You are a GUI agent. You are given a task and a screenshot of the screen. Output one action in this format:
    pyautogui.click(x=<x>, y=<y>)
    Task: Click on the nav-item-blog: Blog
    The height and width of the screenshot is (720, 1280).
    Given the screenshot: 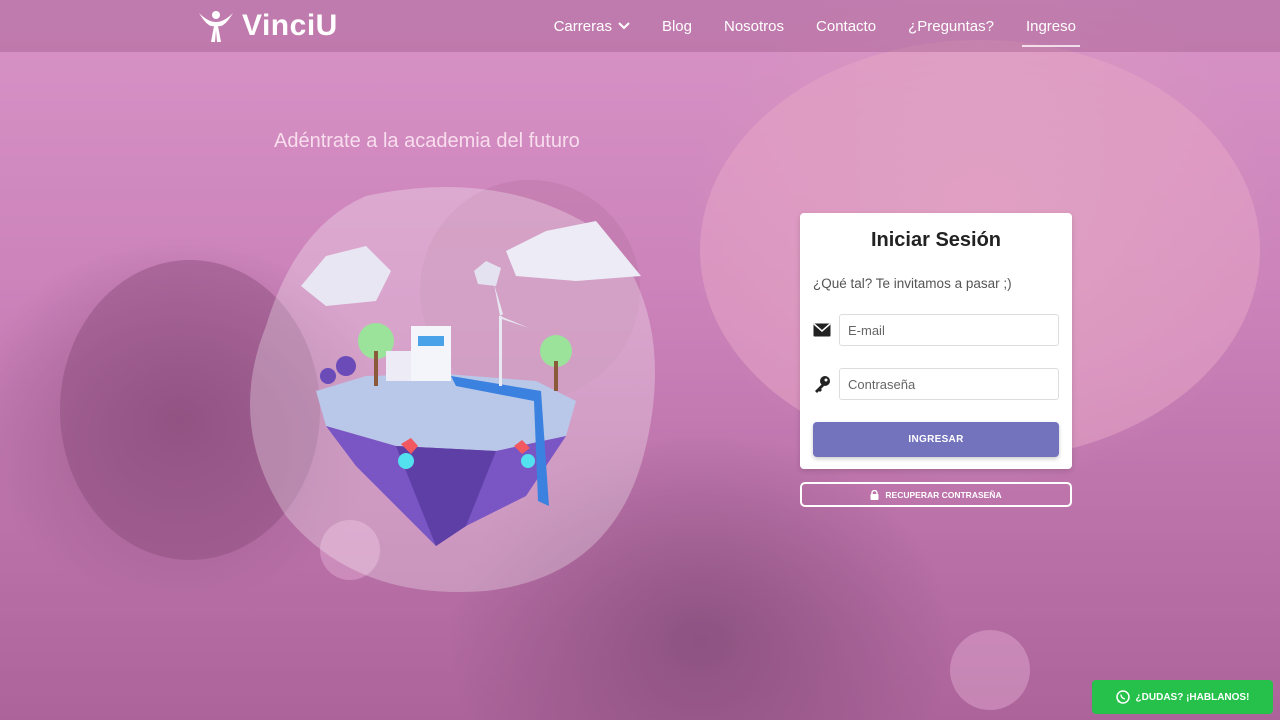 What is the action you would take?
    pyautogui.click(x=677, y=26)
    